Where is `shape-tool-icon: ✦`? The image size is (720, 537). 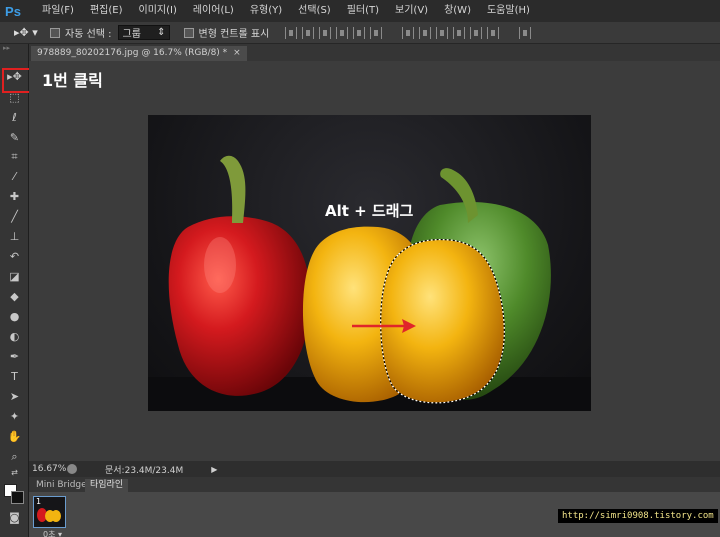 shape-tool-icon: ✦ is located at coordinates (14, 416).